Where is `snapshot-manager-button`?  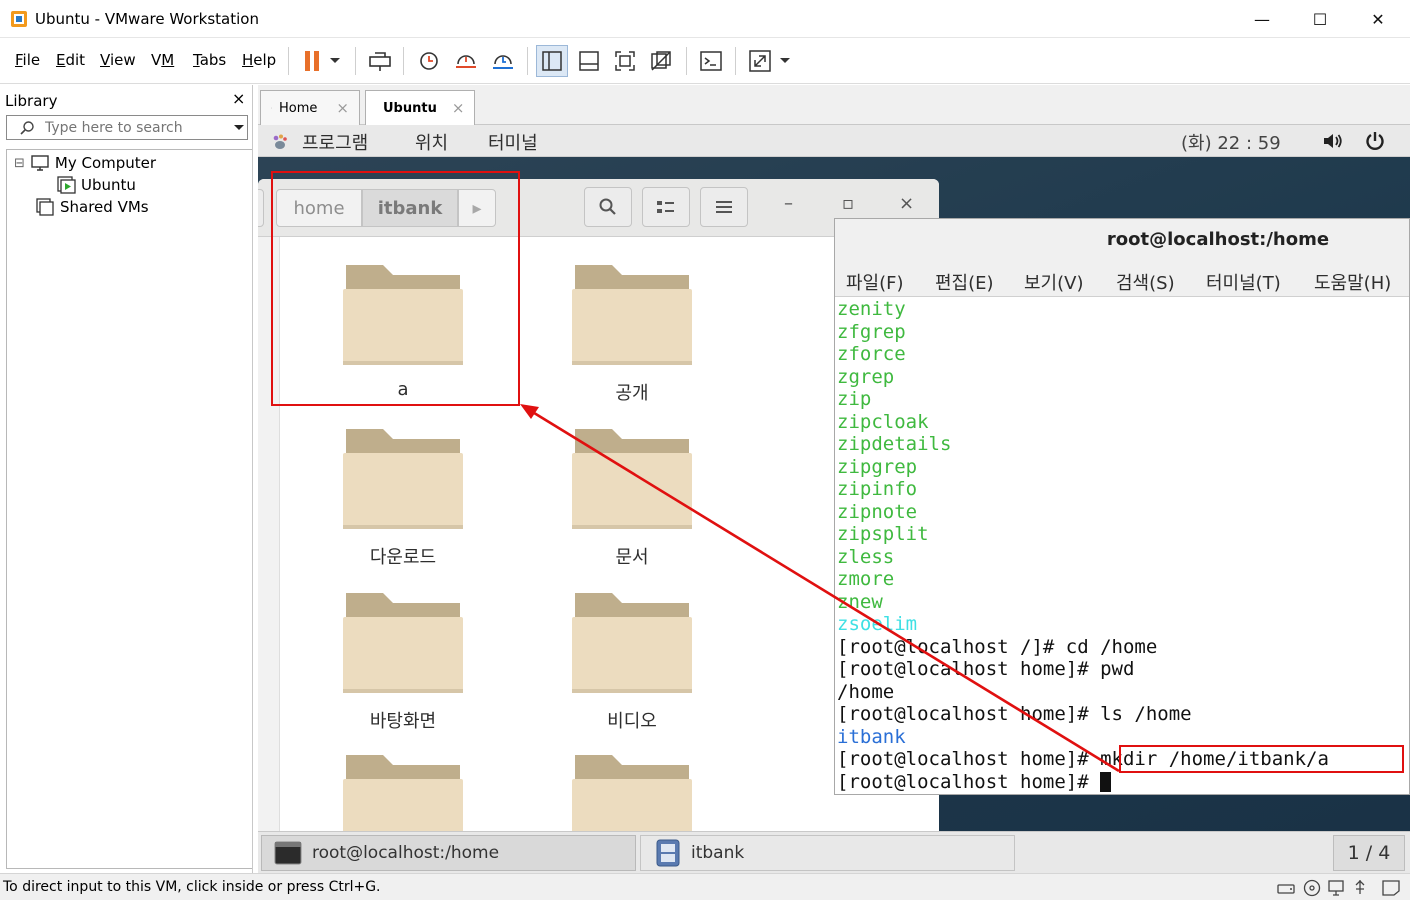 snapshot-manager-button is located at coordinates (503, 61).